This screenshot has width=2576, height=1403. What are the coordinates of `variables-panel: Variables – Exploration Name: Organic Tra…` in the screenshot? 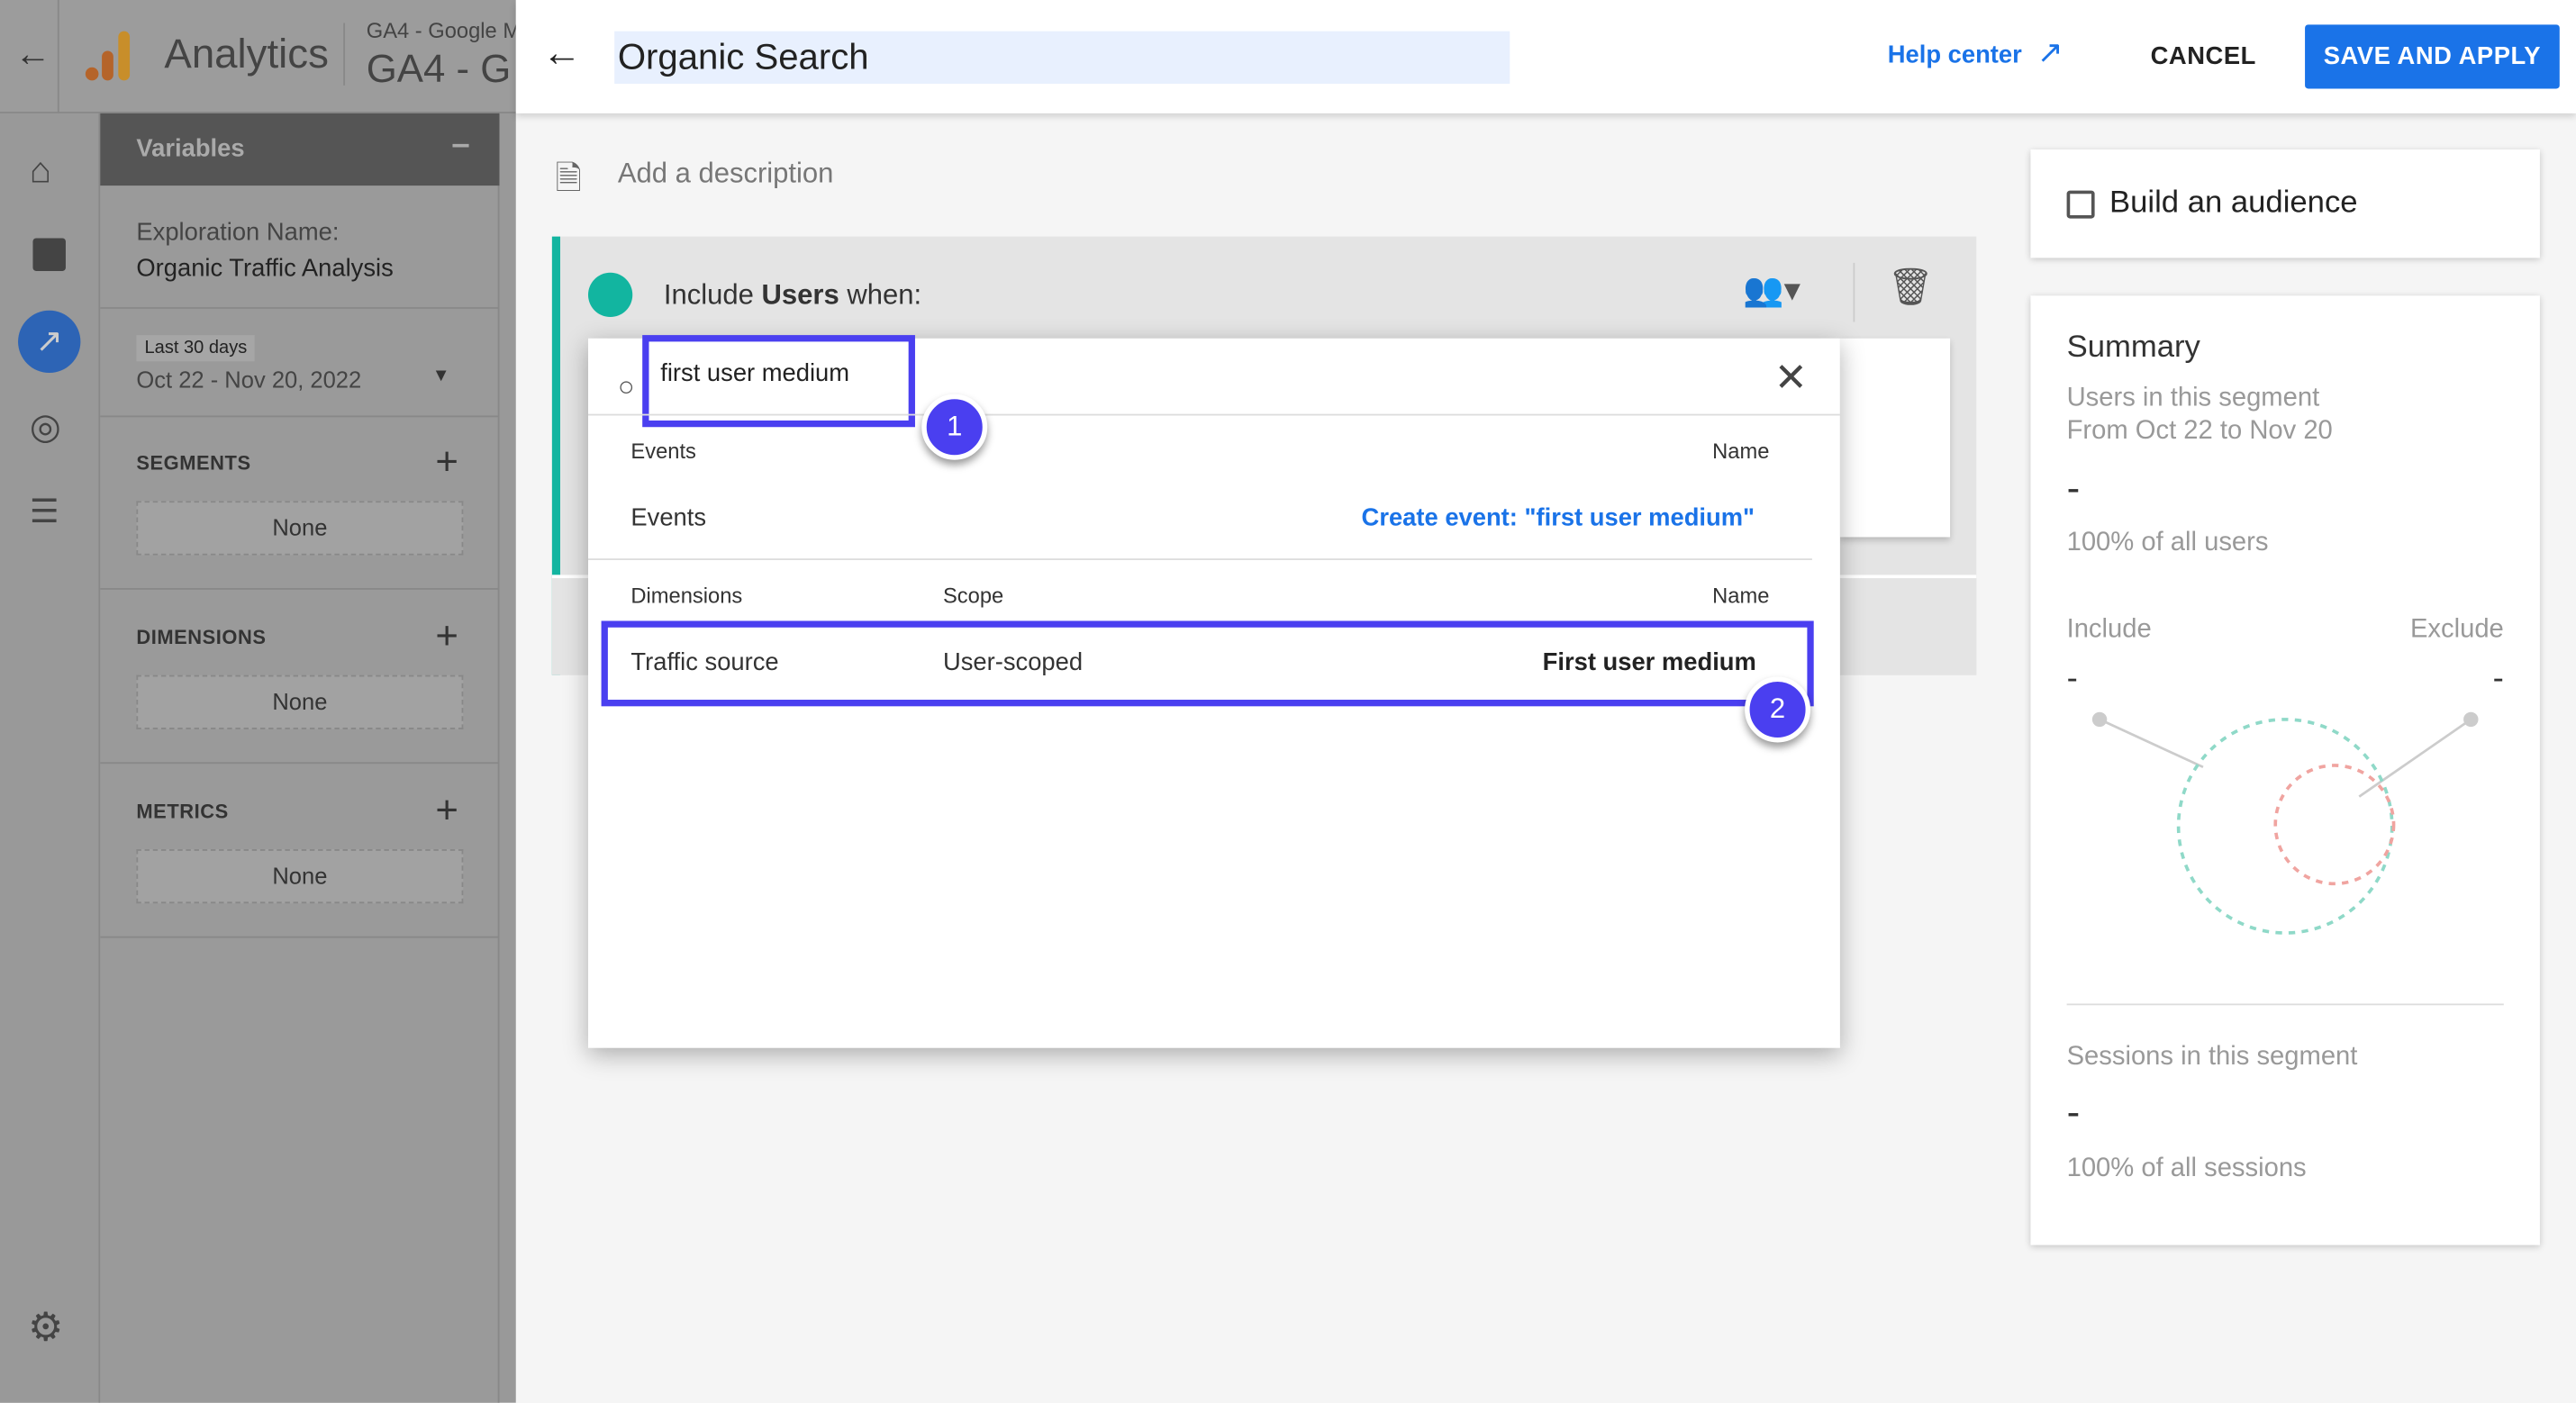 It's located at (300, 758).